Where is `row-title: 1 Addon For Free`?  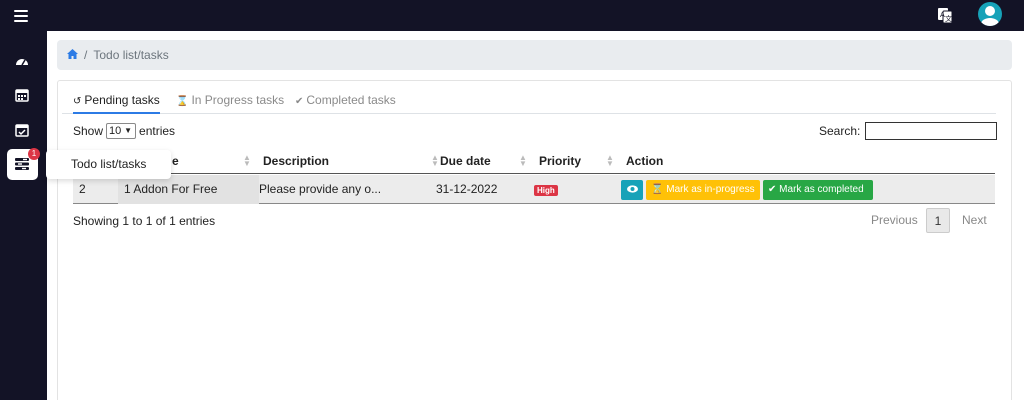 row-title: 1 Addon For Free is located at coordinates (171, 189).